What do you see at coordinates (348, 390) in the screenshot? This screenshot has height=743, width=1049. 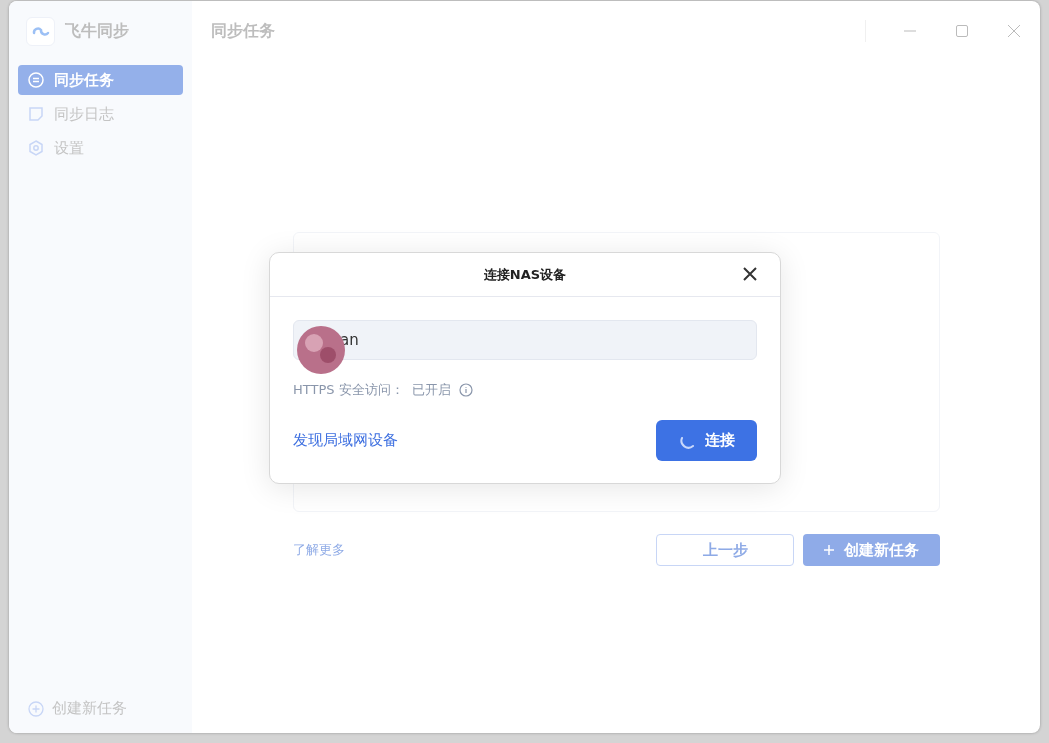 I see `https-label: HTTPS 安全访问：` at bounding box center [348, 390].